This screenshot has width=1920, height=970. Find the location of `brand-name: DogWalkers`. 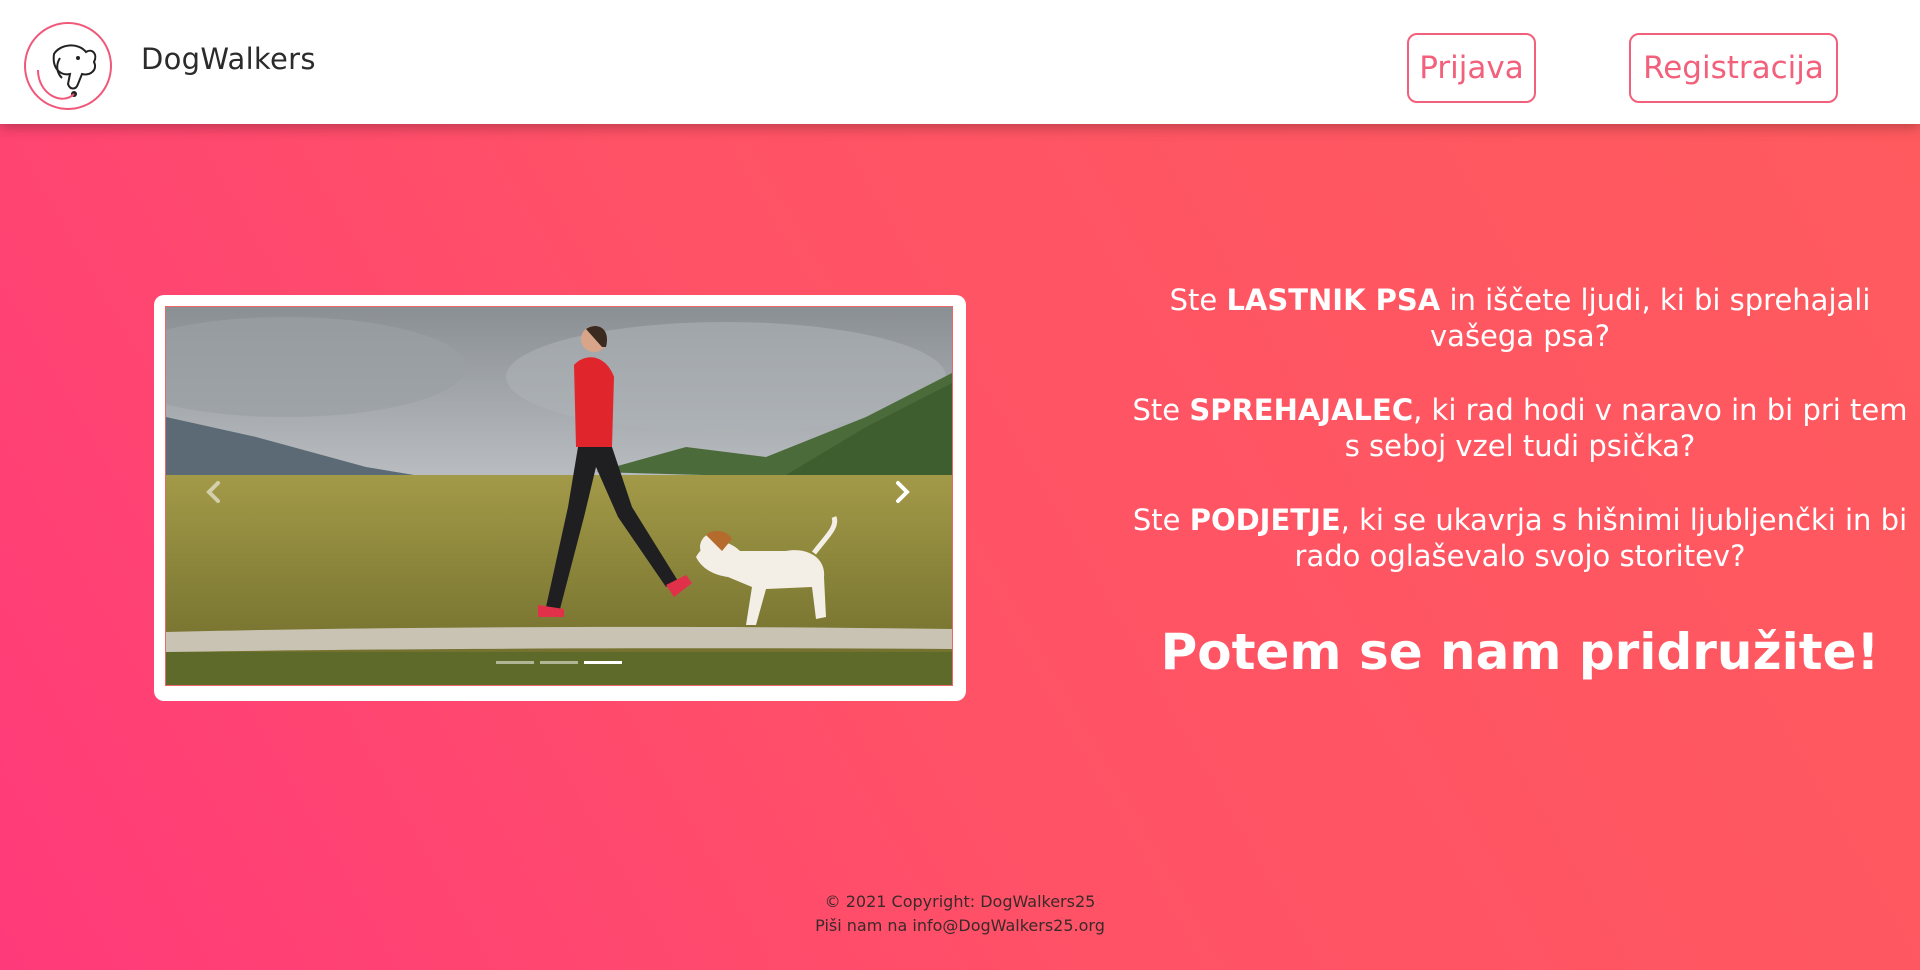

brand-name: DogWalkers is located at coordinates (228, 59).